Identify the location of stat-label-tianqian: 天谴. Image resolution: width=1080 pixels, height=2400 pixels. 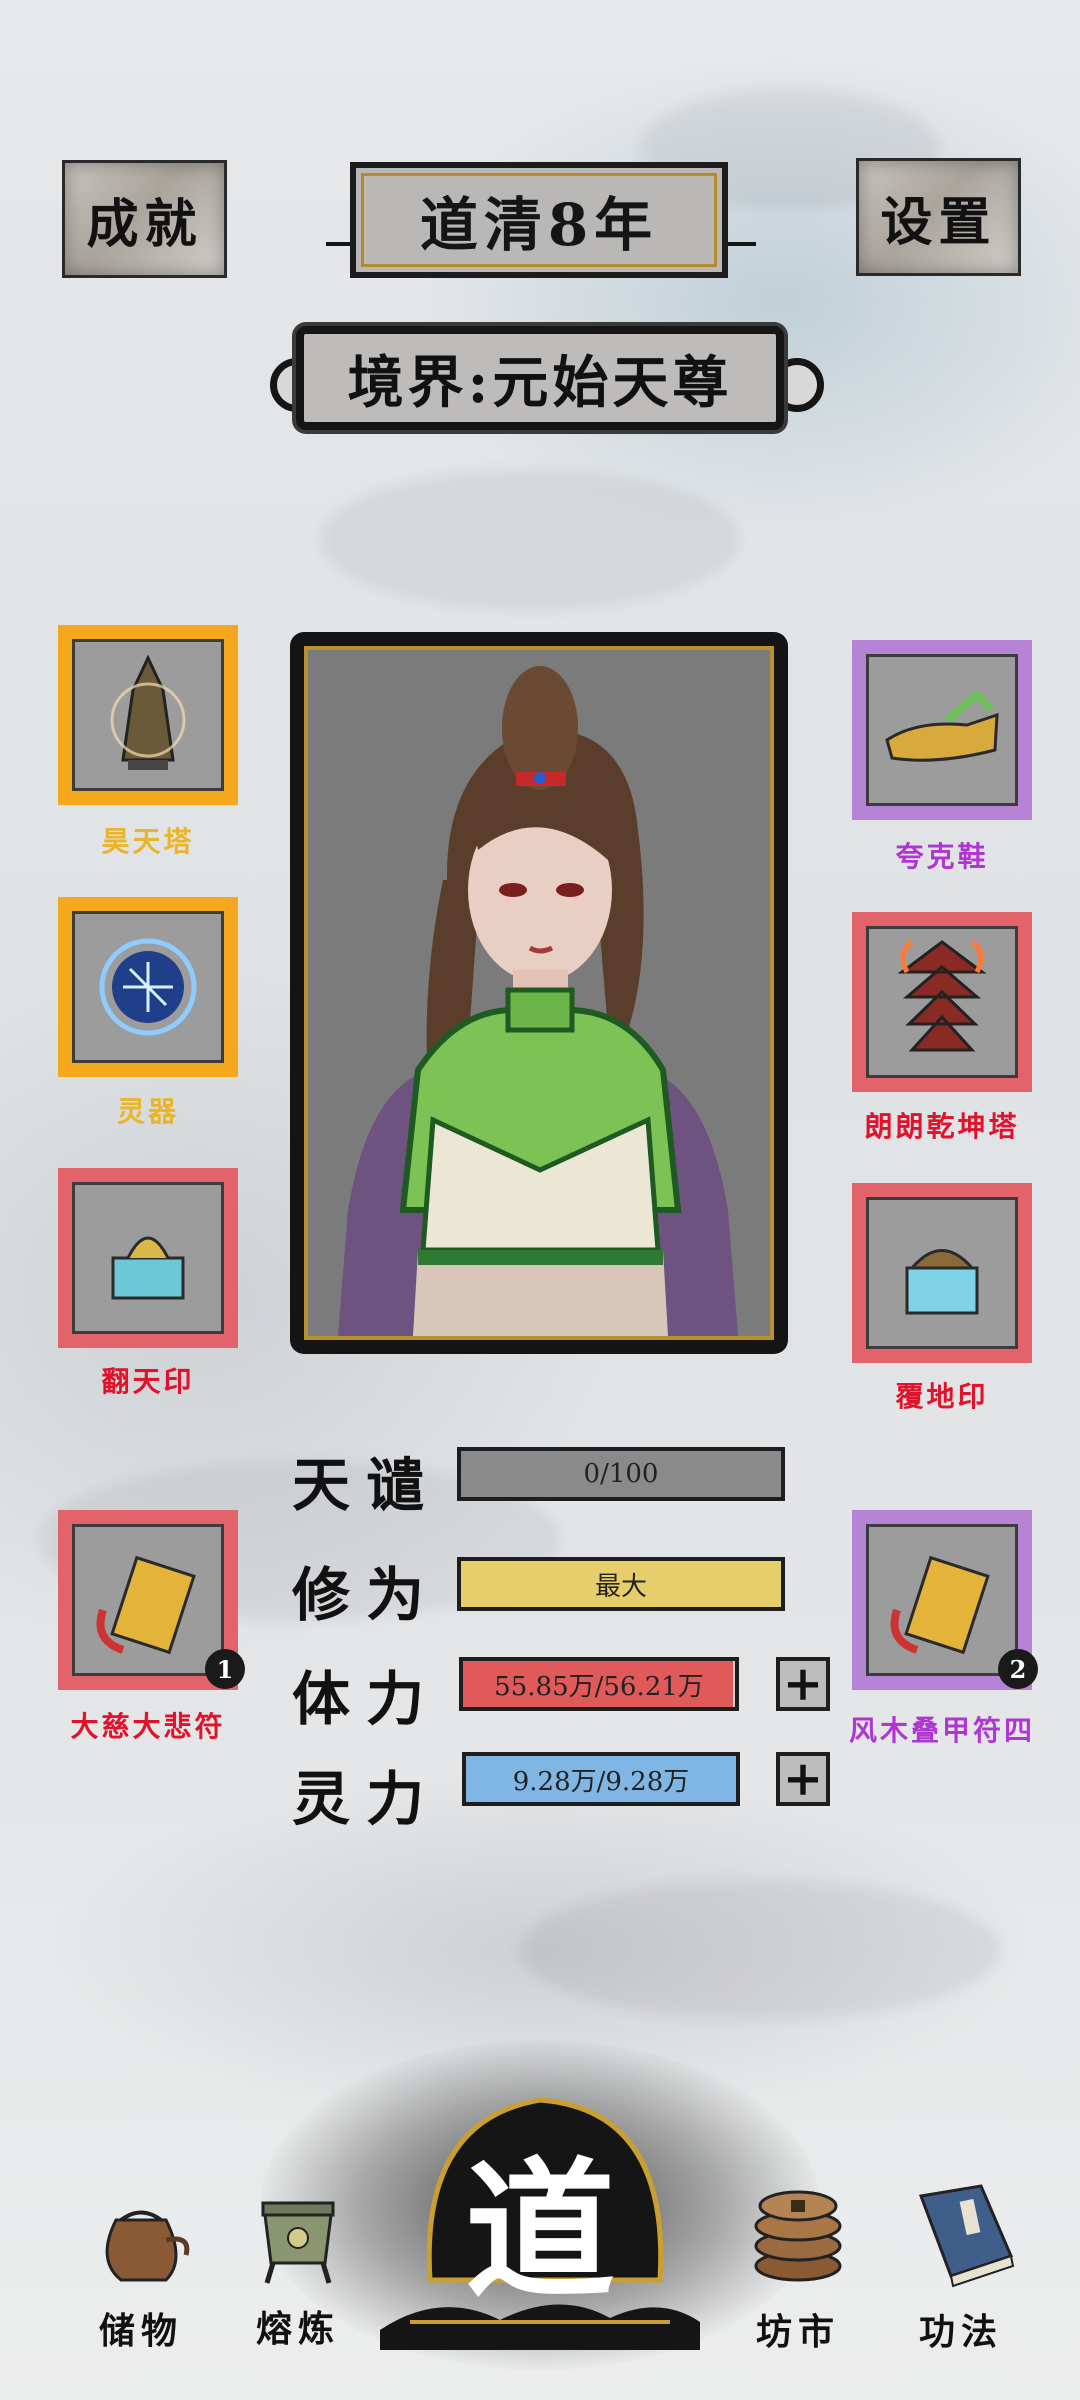
(366, 1485).